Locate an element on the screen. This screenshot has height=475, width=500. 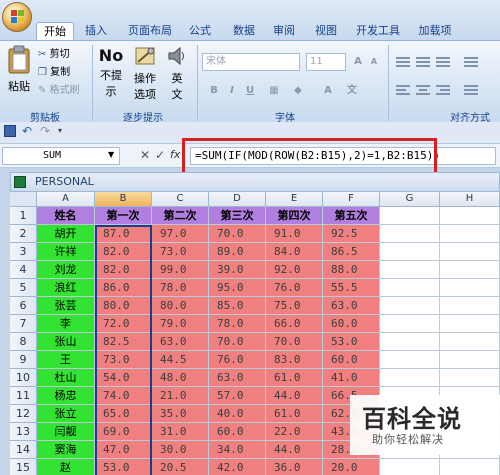
score-cell: 63.0 is located at coordinates (237, 378).